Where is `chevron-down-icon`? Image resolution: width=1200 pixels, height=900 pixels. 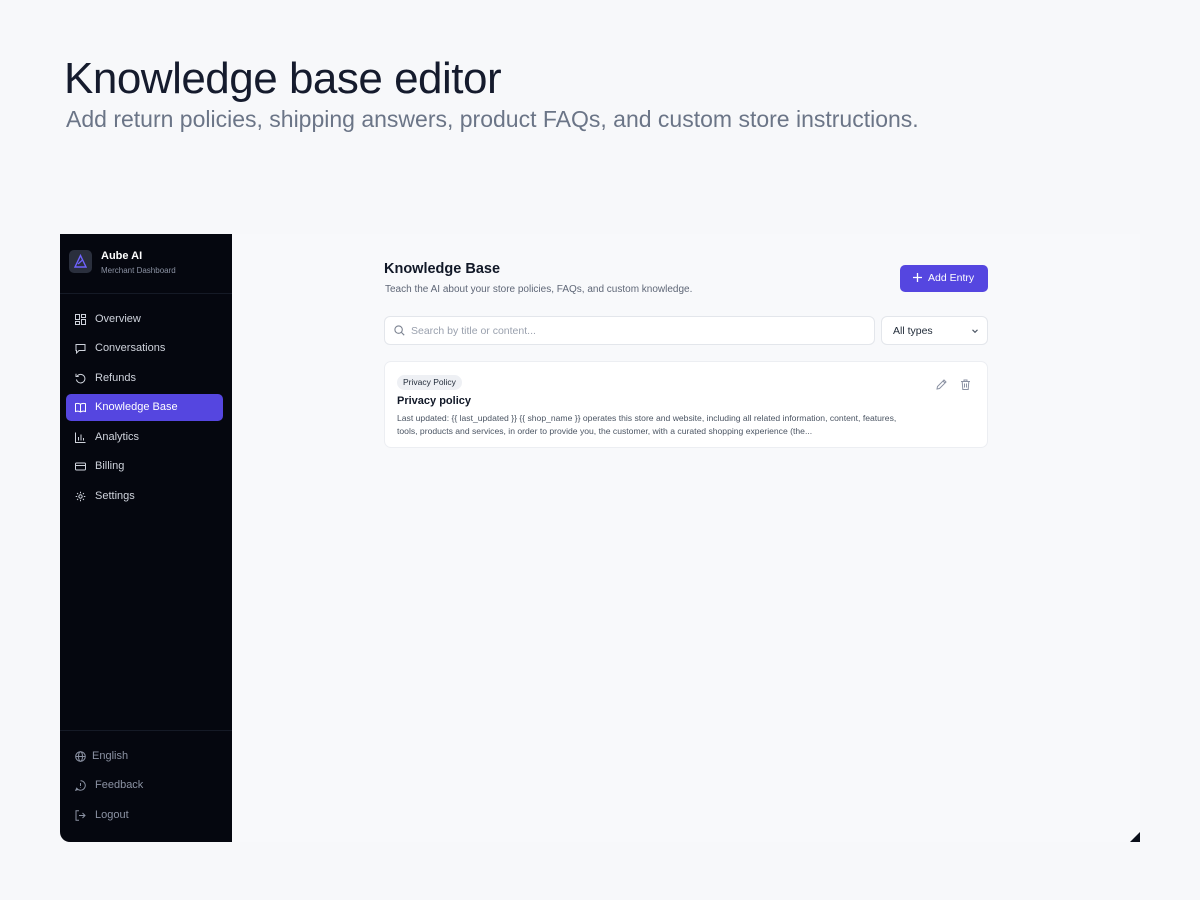
chevron-down-icon is located at coordinates (975, 331).